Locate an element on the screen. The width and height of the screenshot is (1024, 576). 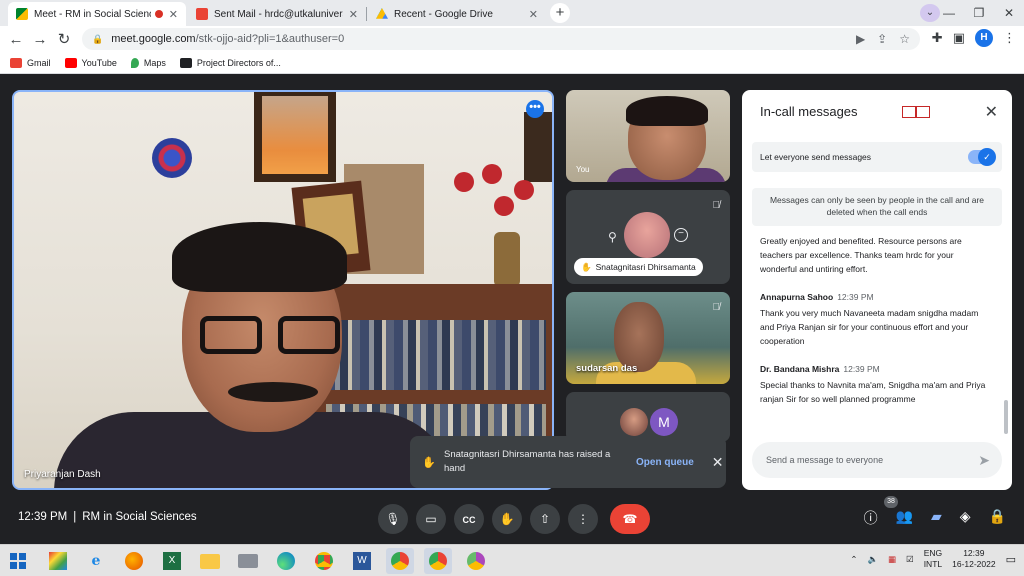
participant-face is located at coordinates (639, 337).